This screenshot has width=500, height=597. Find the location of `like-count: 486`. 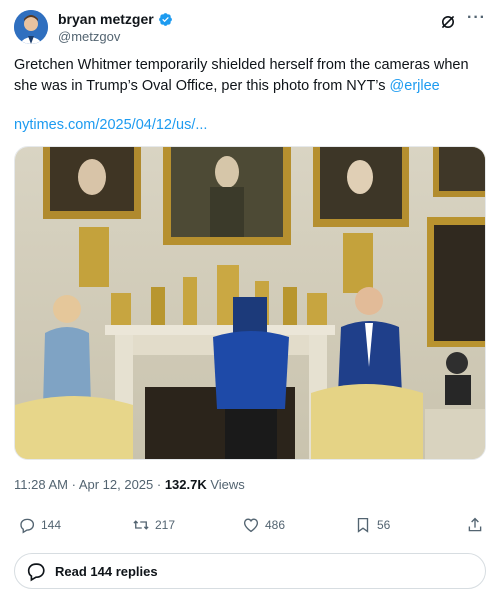

like-count: 486 is located at coordinates (275, 525).